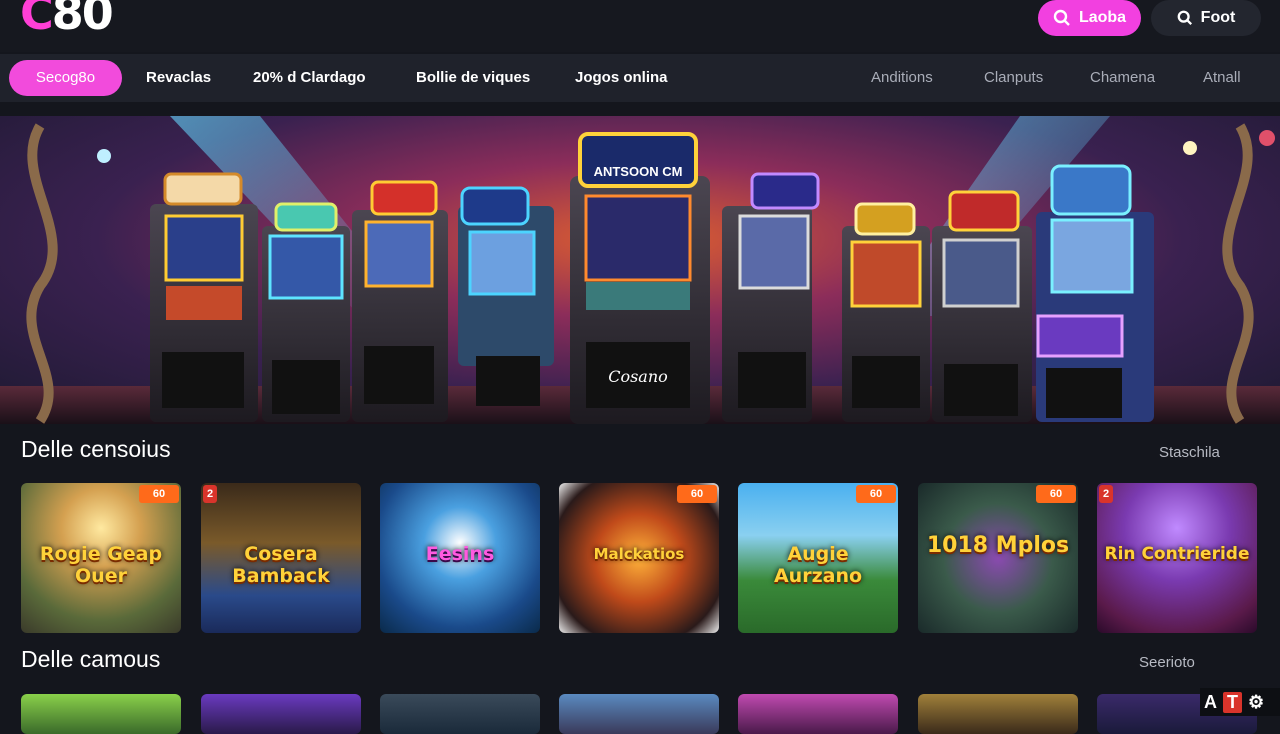  I want to click on search-button: Foot, so click(1206, 18).